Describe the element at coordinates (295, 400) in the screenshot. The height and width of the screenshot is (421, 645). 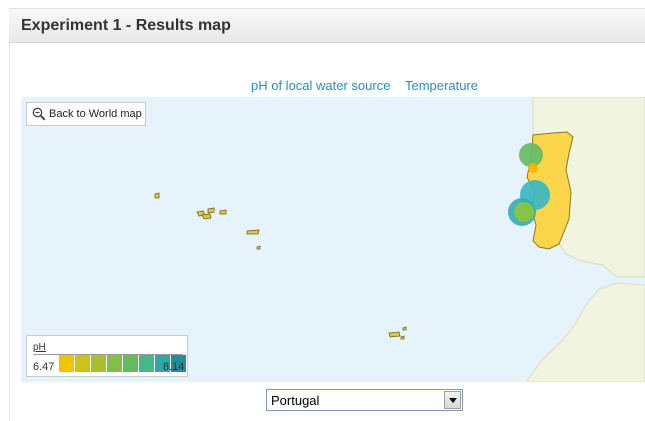
I see `region-select-value: Portugal` at that location.